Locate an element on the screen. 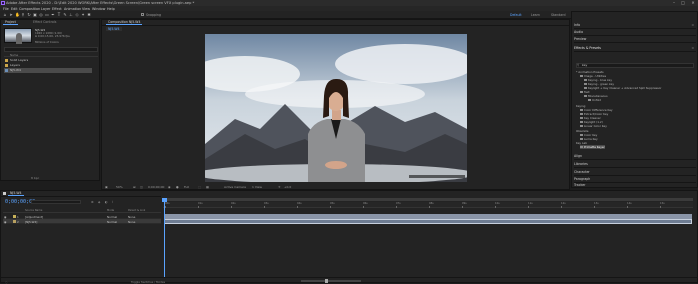 This screenshot has height=284, width=698. exposure-value: +0.0 is located at coordinates (287, 187).